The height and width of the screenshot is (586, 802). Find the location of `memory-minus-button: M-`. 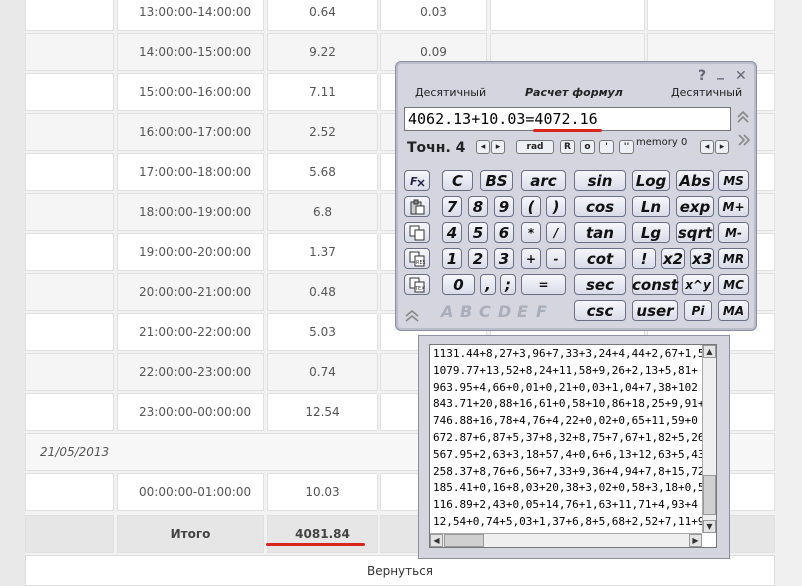

memory-minus-button: M- is located at coordinates (733, 232).